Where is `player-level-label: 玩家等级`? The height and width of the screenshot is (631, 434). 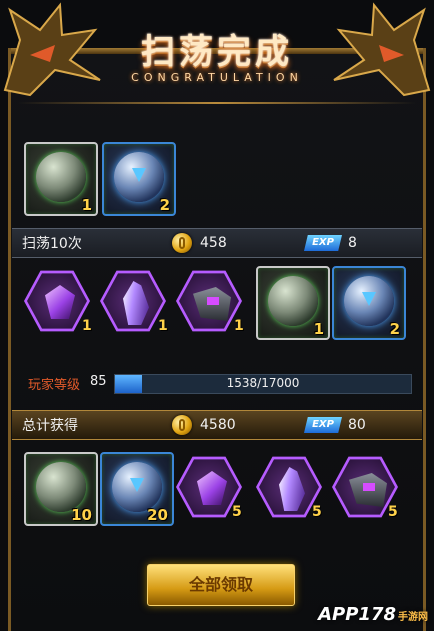 player-level-label: 玩家等级 is located at coordinates (54, 385).